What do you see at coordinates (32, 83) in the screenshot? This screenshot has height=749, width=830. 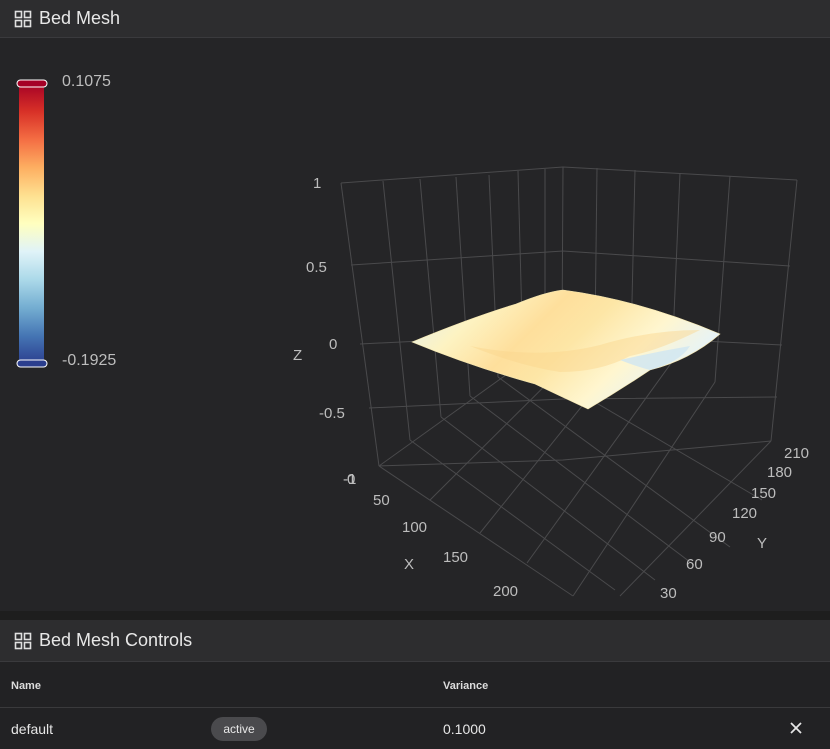 I see `colorbar-max-handle` at bounding box center [32, 83].